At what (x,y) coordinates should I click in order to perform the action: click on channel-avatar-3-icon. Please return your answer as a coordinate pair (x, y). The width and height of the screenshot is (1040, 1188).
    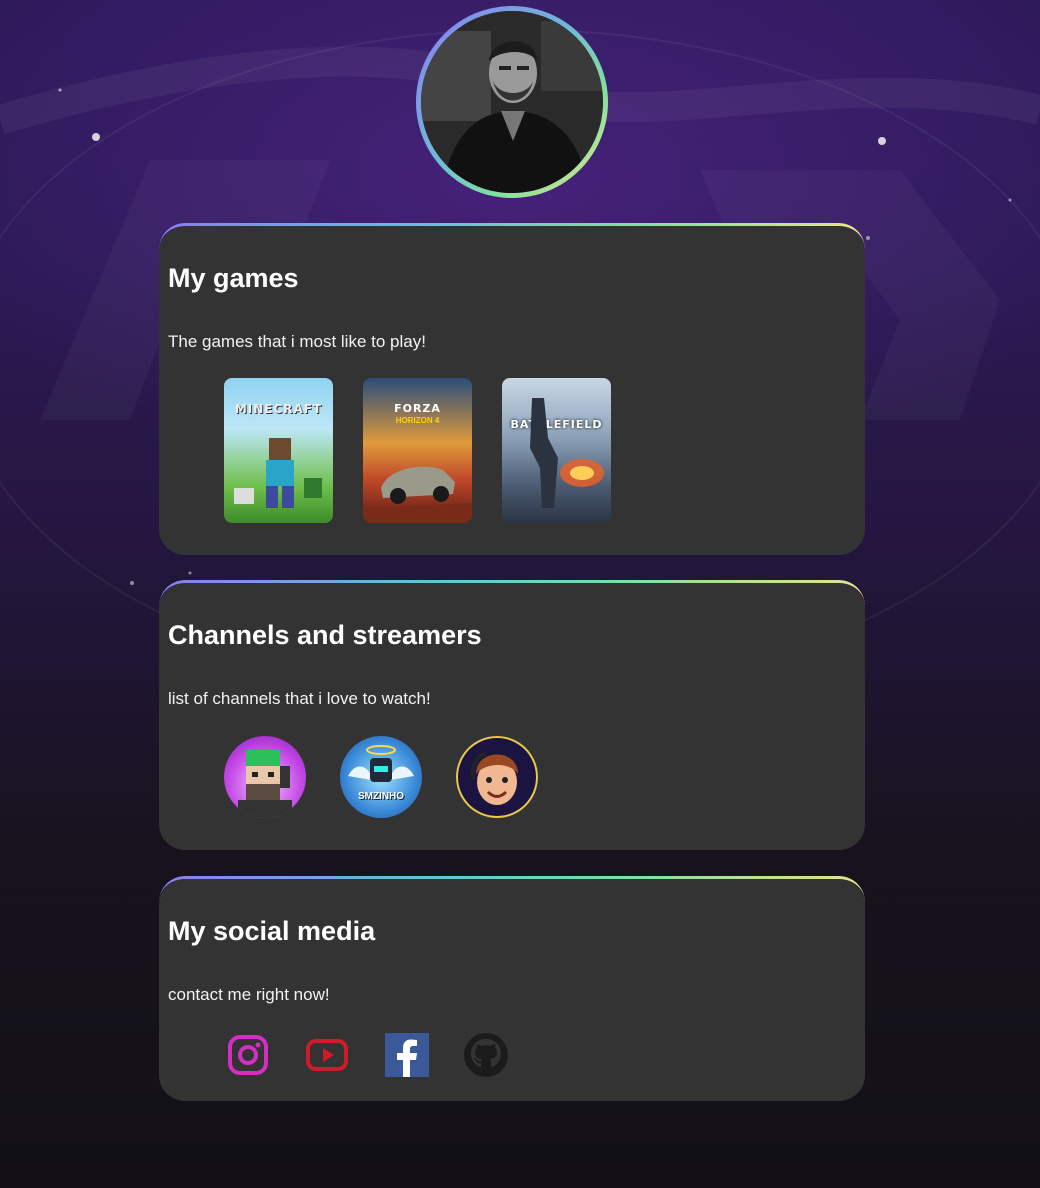
    Looking at the image, I should click on (494, 778).